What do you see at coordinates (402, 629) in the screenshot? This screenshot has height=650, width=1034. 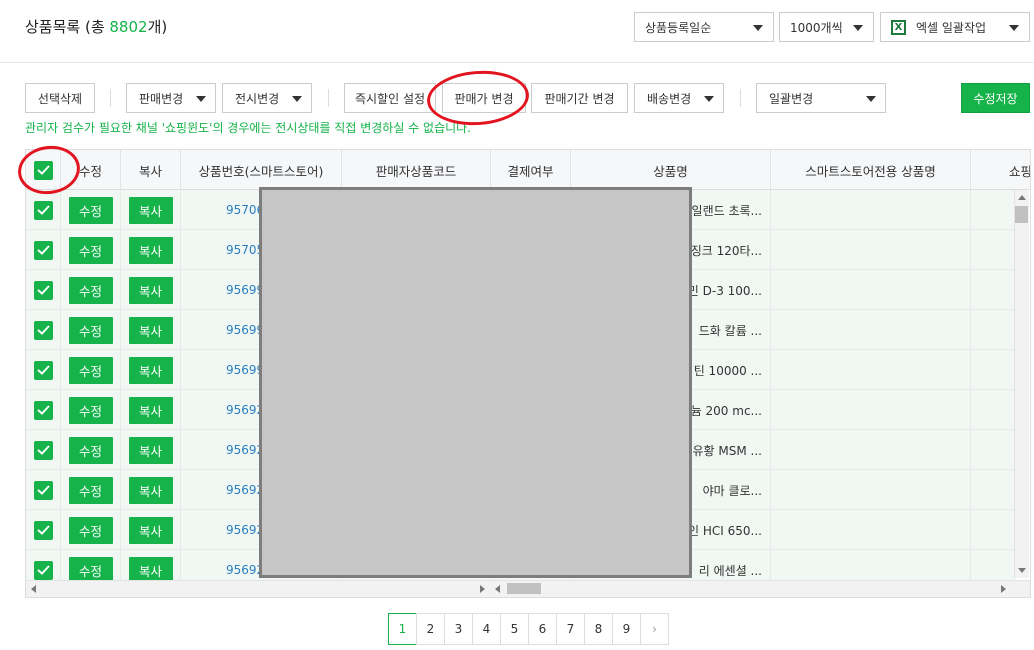 I see `page-button: 1` at bounding box center [402, 629].